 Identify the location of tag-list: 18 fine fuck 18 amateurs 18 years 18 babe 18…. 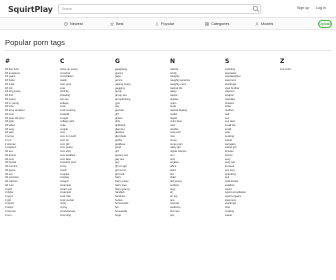
(30, 142).